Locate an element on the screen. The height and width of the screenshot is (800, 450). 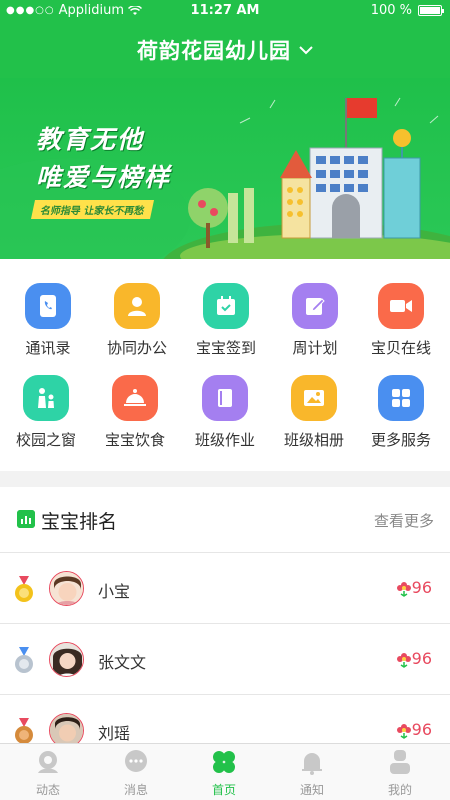
video-camera-icon is located at coordinates (401, 306).